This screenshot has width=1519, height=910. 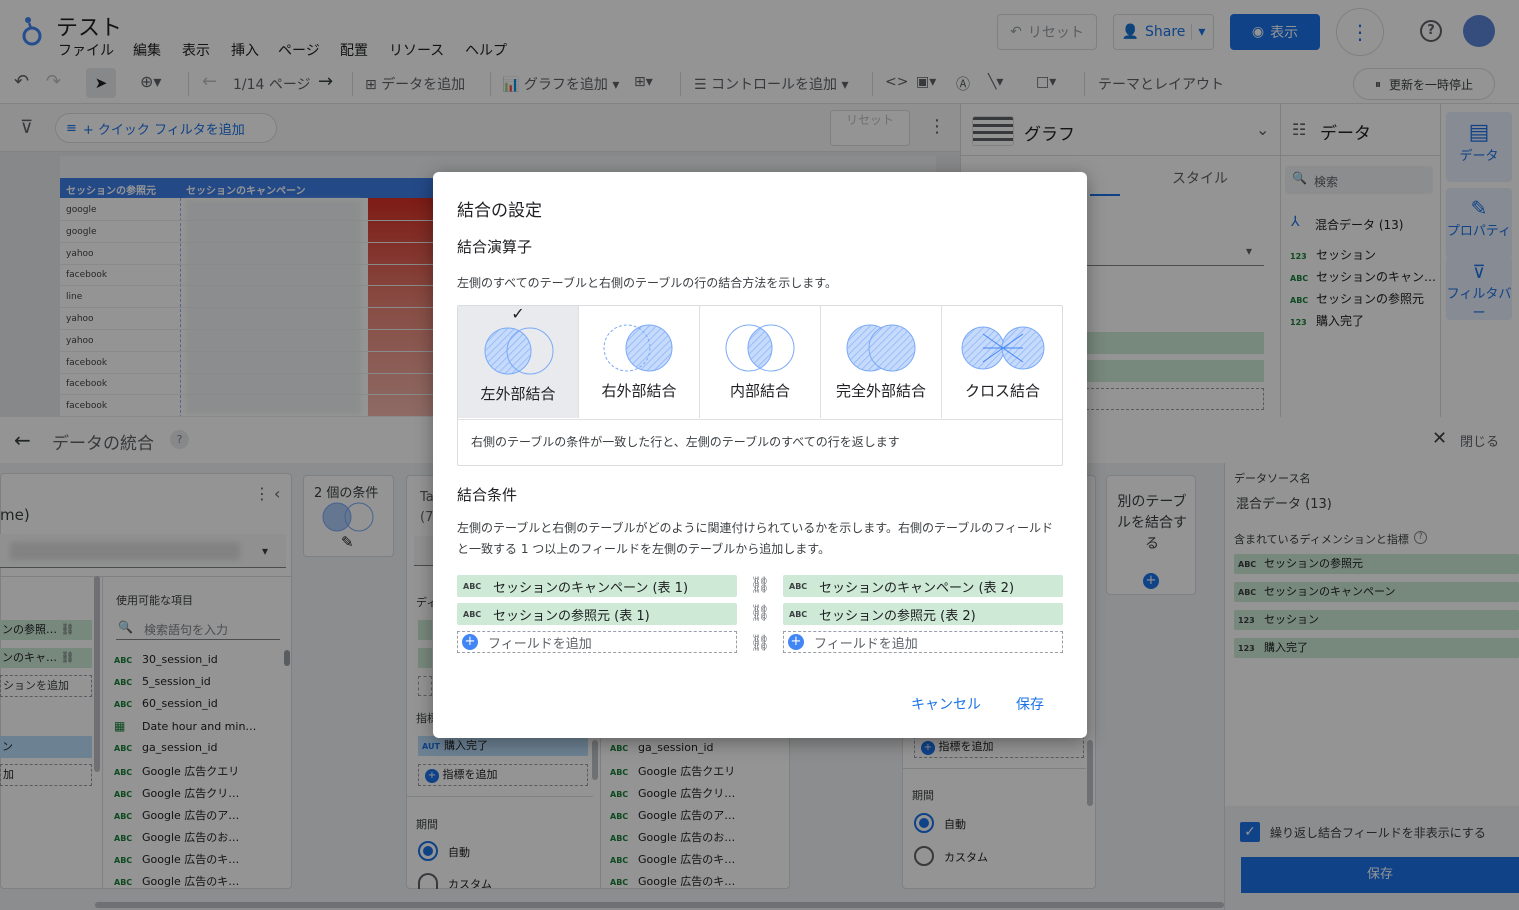 I want to click on left-condition-field: ABC セッションのキャンペーン (表 1), so click(x=597, y=586).